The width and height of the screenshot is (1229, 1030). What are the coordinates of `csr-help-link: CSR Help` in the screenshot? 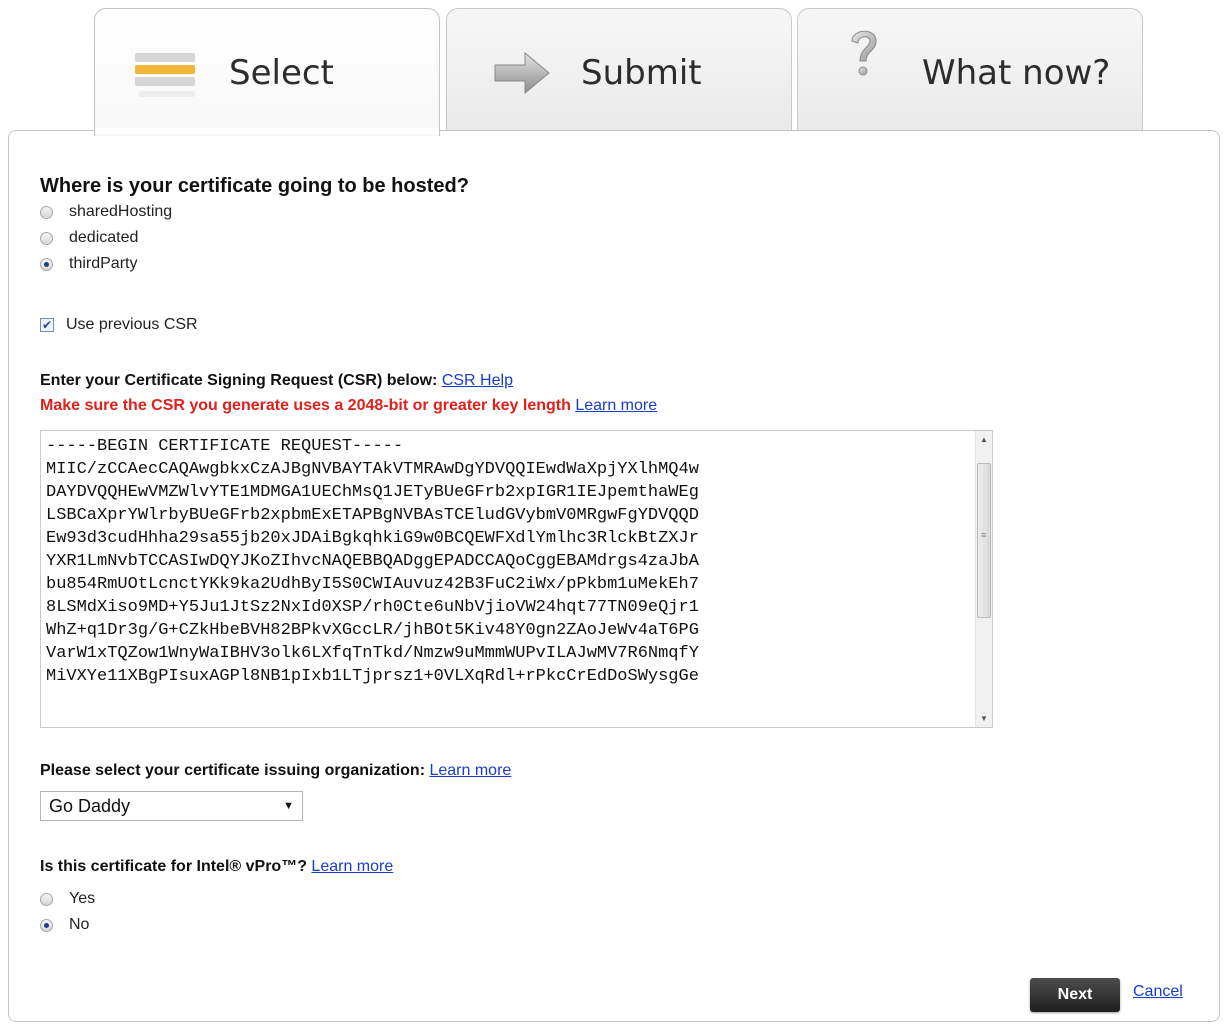 It's located at (477, 380).